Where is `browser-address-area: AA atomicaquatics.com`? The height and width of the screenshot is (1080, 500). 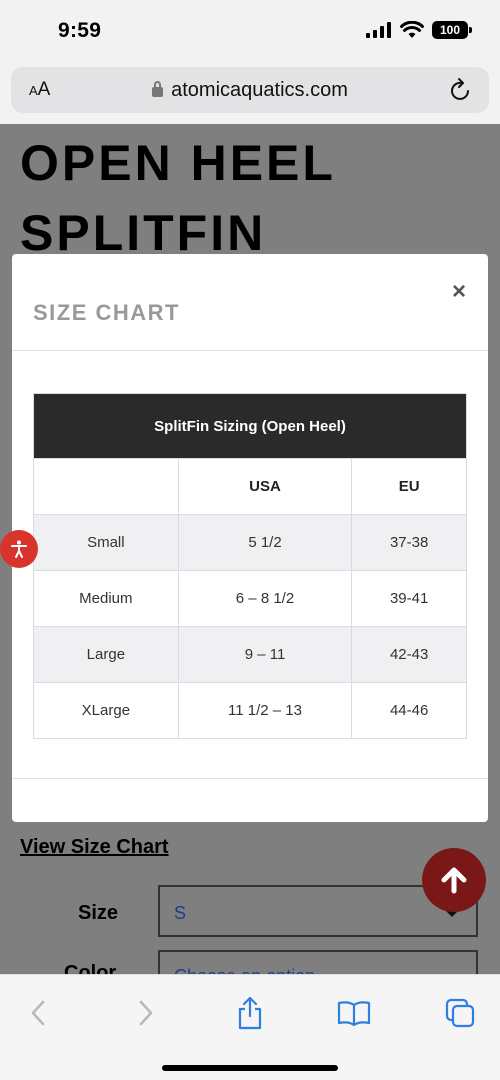
browser-address-area: AA atomicaquatics.com is located at coordinates (250, 93).